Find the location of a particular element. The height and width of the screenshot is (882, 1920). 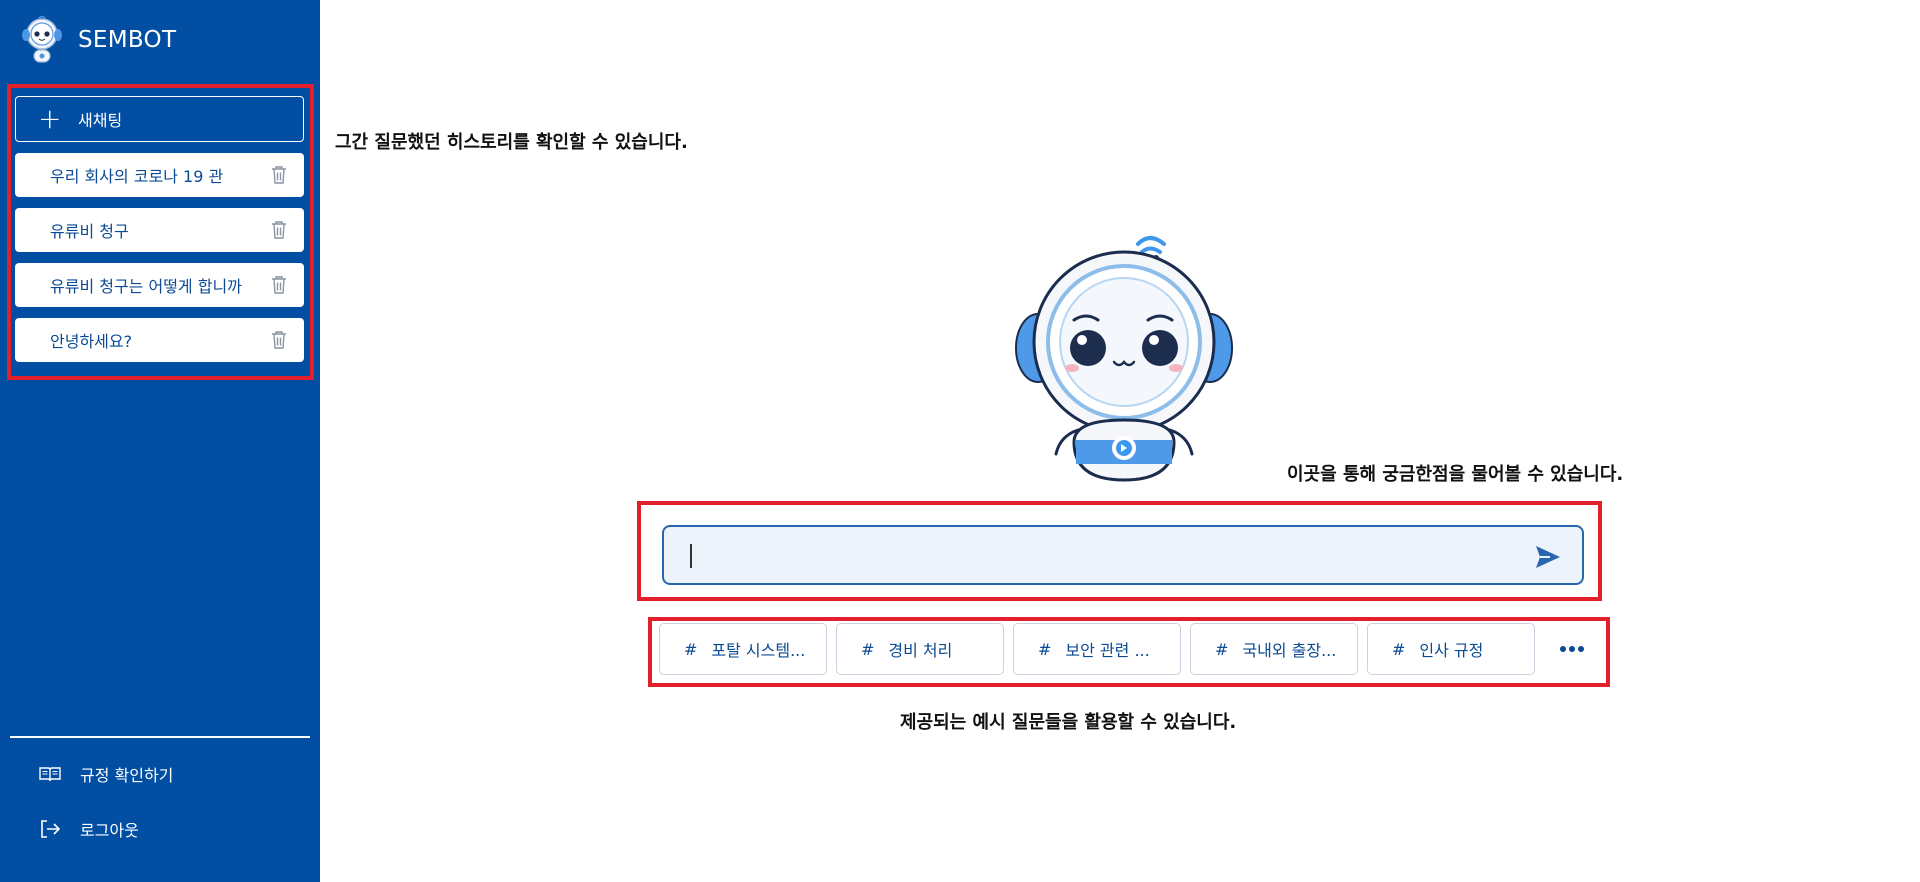

robot-logo-icon is located at coordinates (42, 39).